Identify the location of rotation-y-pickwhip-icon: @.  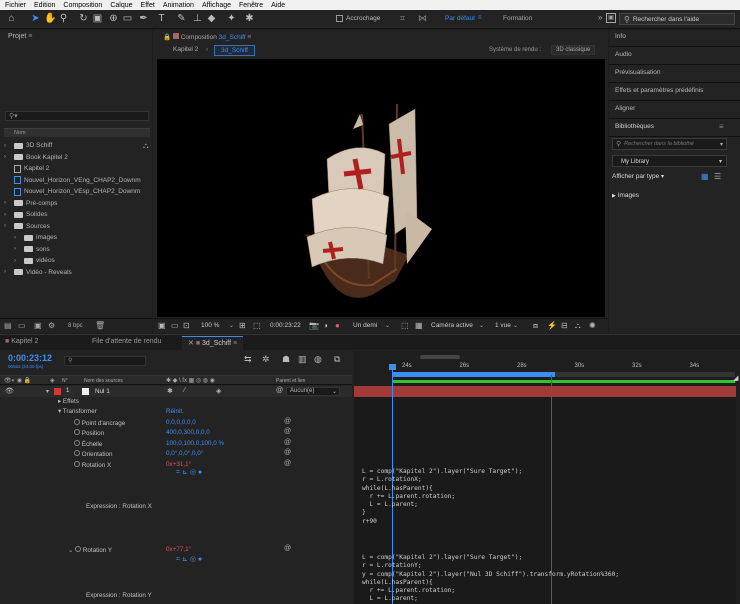
(287, 548).